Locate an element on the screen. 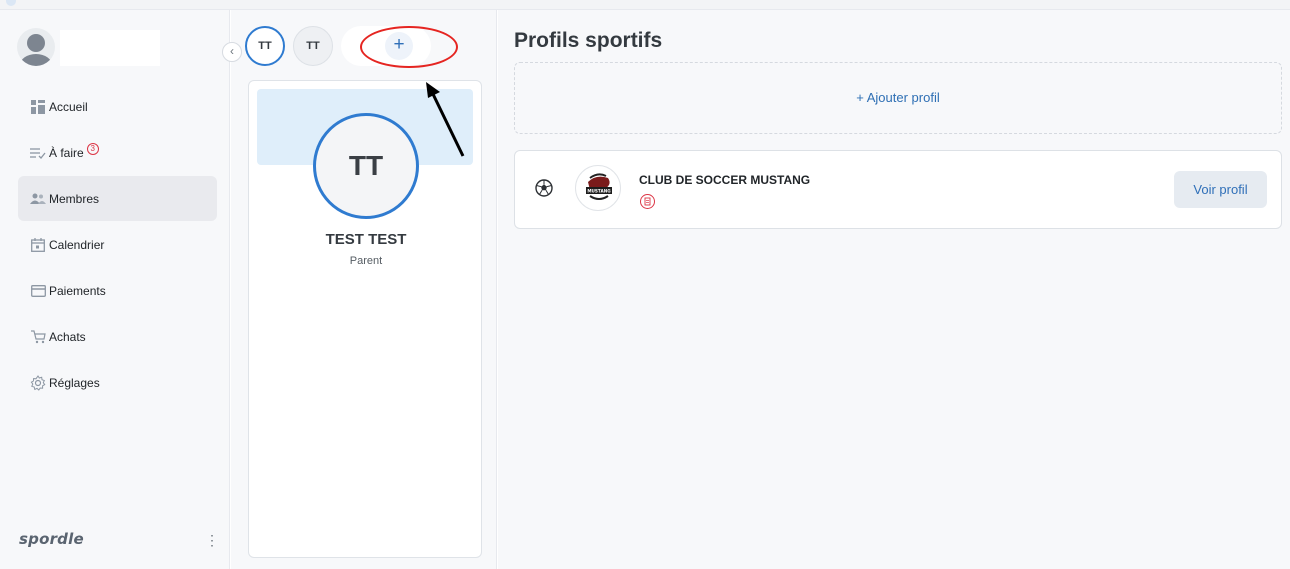  annotation-arrow-icon is located at coordinates (445, 119).